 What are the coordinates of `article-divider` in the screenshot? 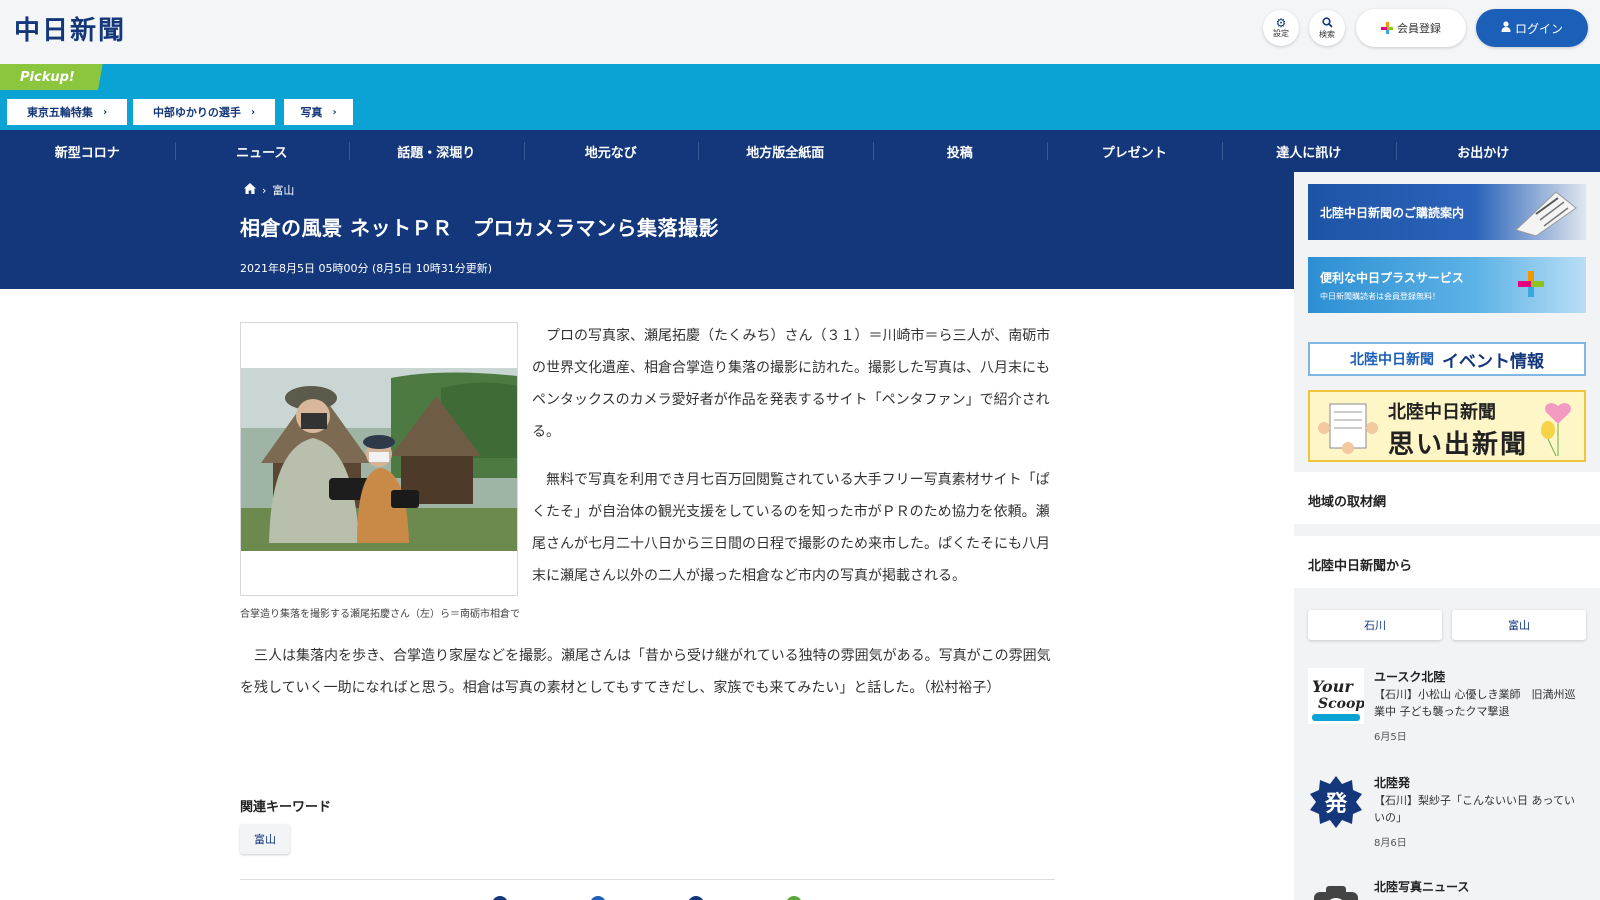 It's located at (647, 879).